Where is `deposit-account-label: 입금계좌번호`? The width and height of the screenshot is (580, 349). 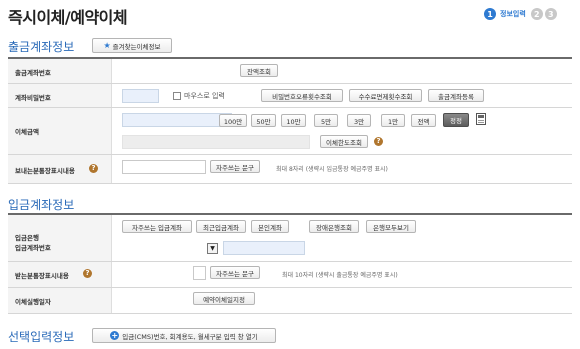
deposit-account-label: 입금계좌번호 is located at coordinates (33, 248).